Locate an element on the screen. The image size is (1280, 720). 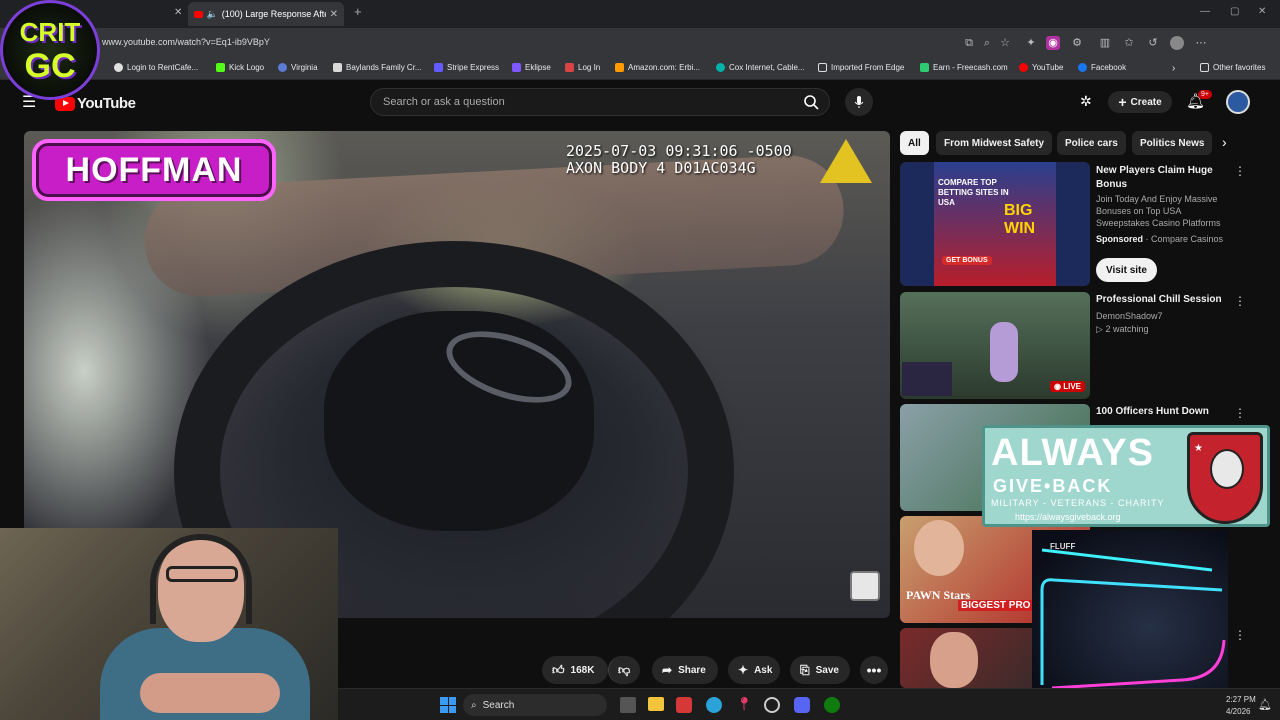
gemini-sparkle-icon: ✲ is located at coordinates (1086, 101).